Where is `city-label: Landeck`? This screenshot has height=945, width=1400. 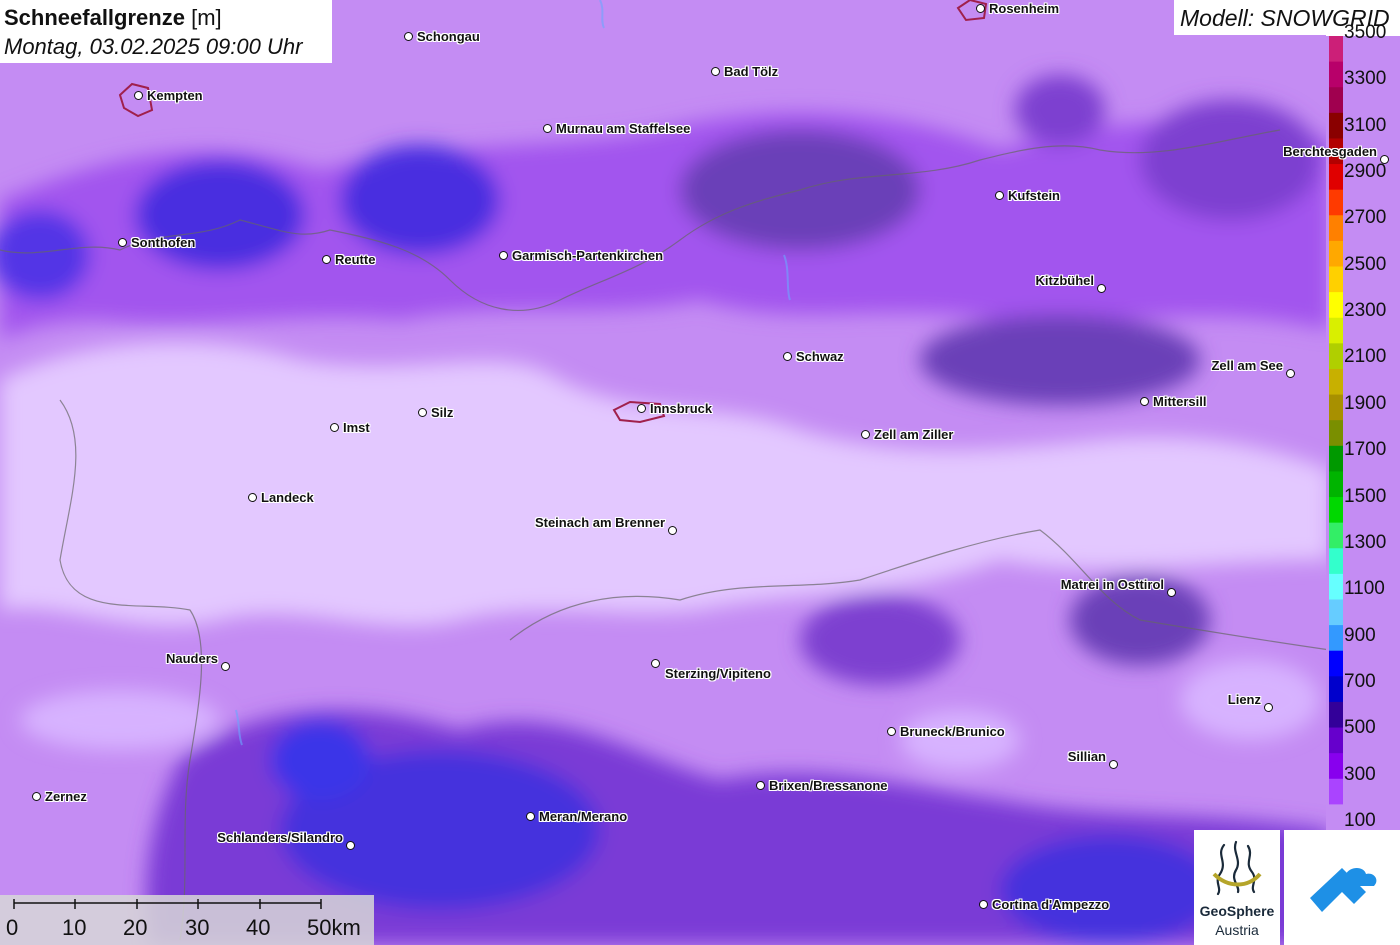
city-label: Landeck is located at coordinates (287, 497).